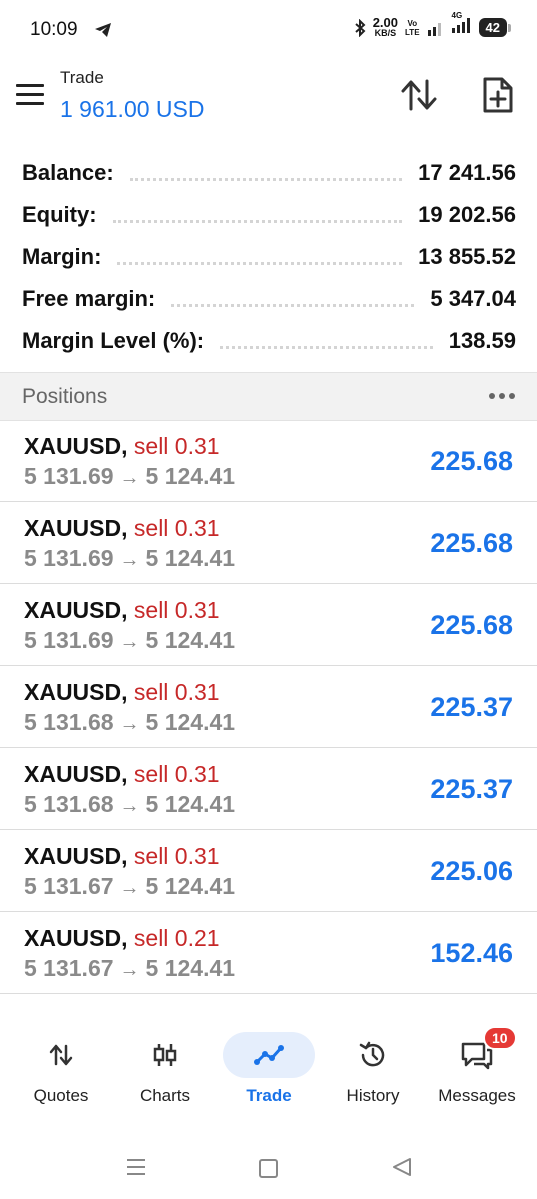 This screenshot has height=1199, width=537. What do you see at coordinates (69, 968) in the screenshot?
I see `open-price: 5 131.67` at bounding box center [69, 968].